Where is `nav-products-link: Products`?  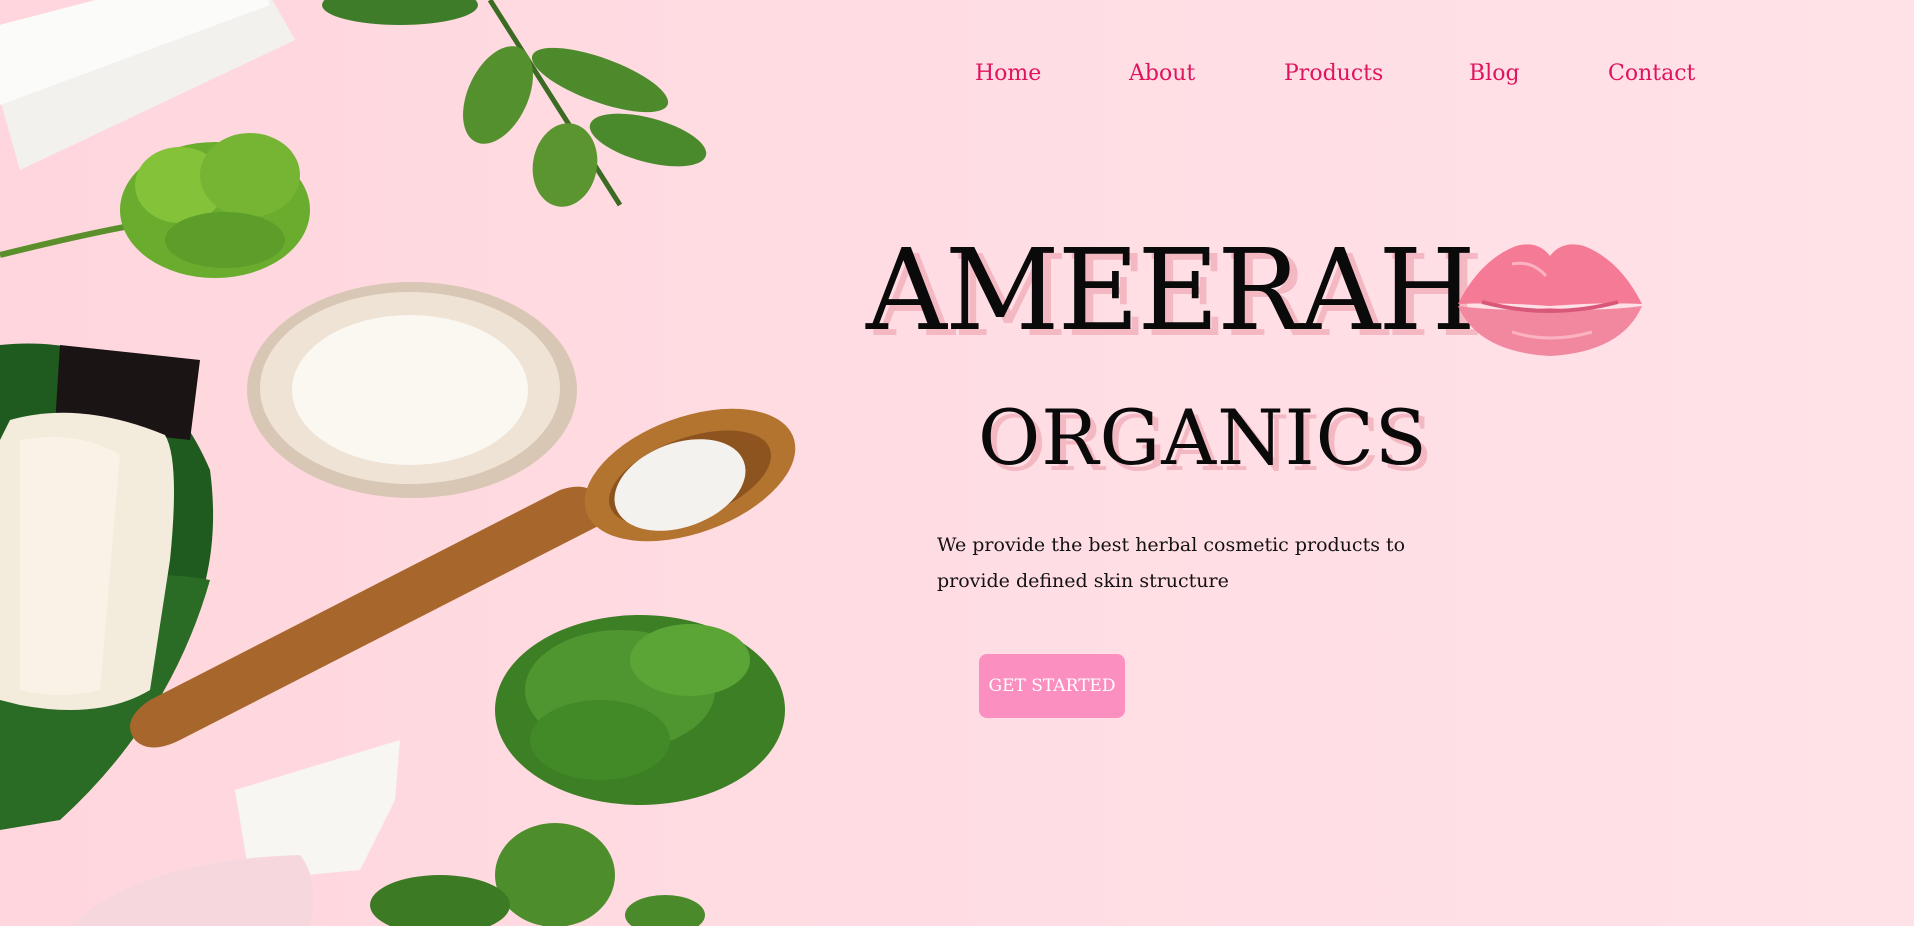 nav-products-link: Products is located at coordinates (1333, 73).